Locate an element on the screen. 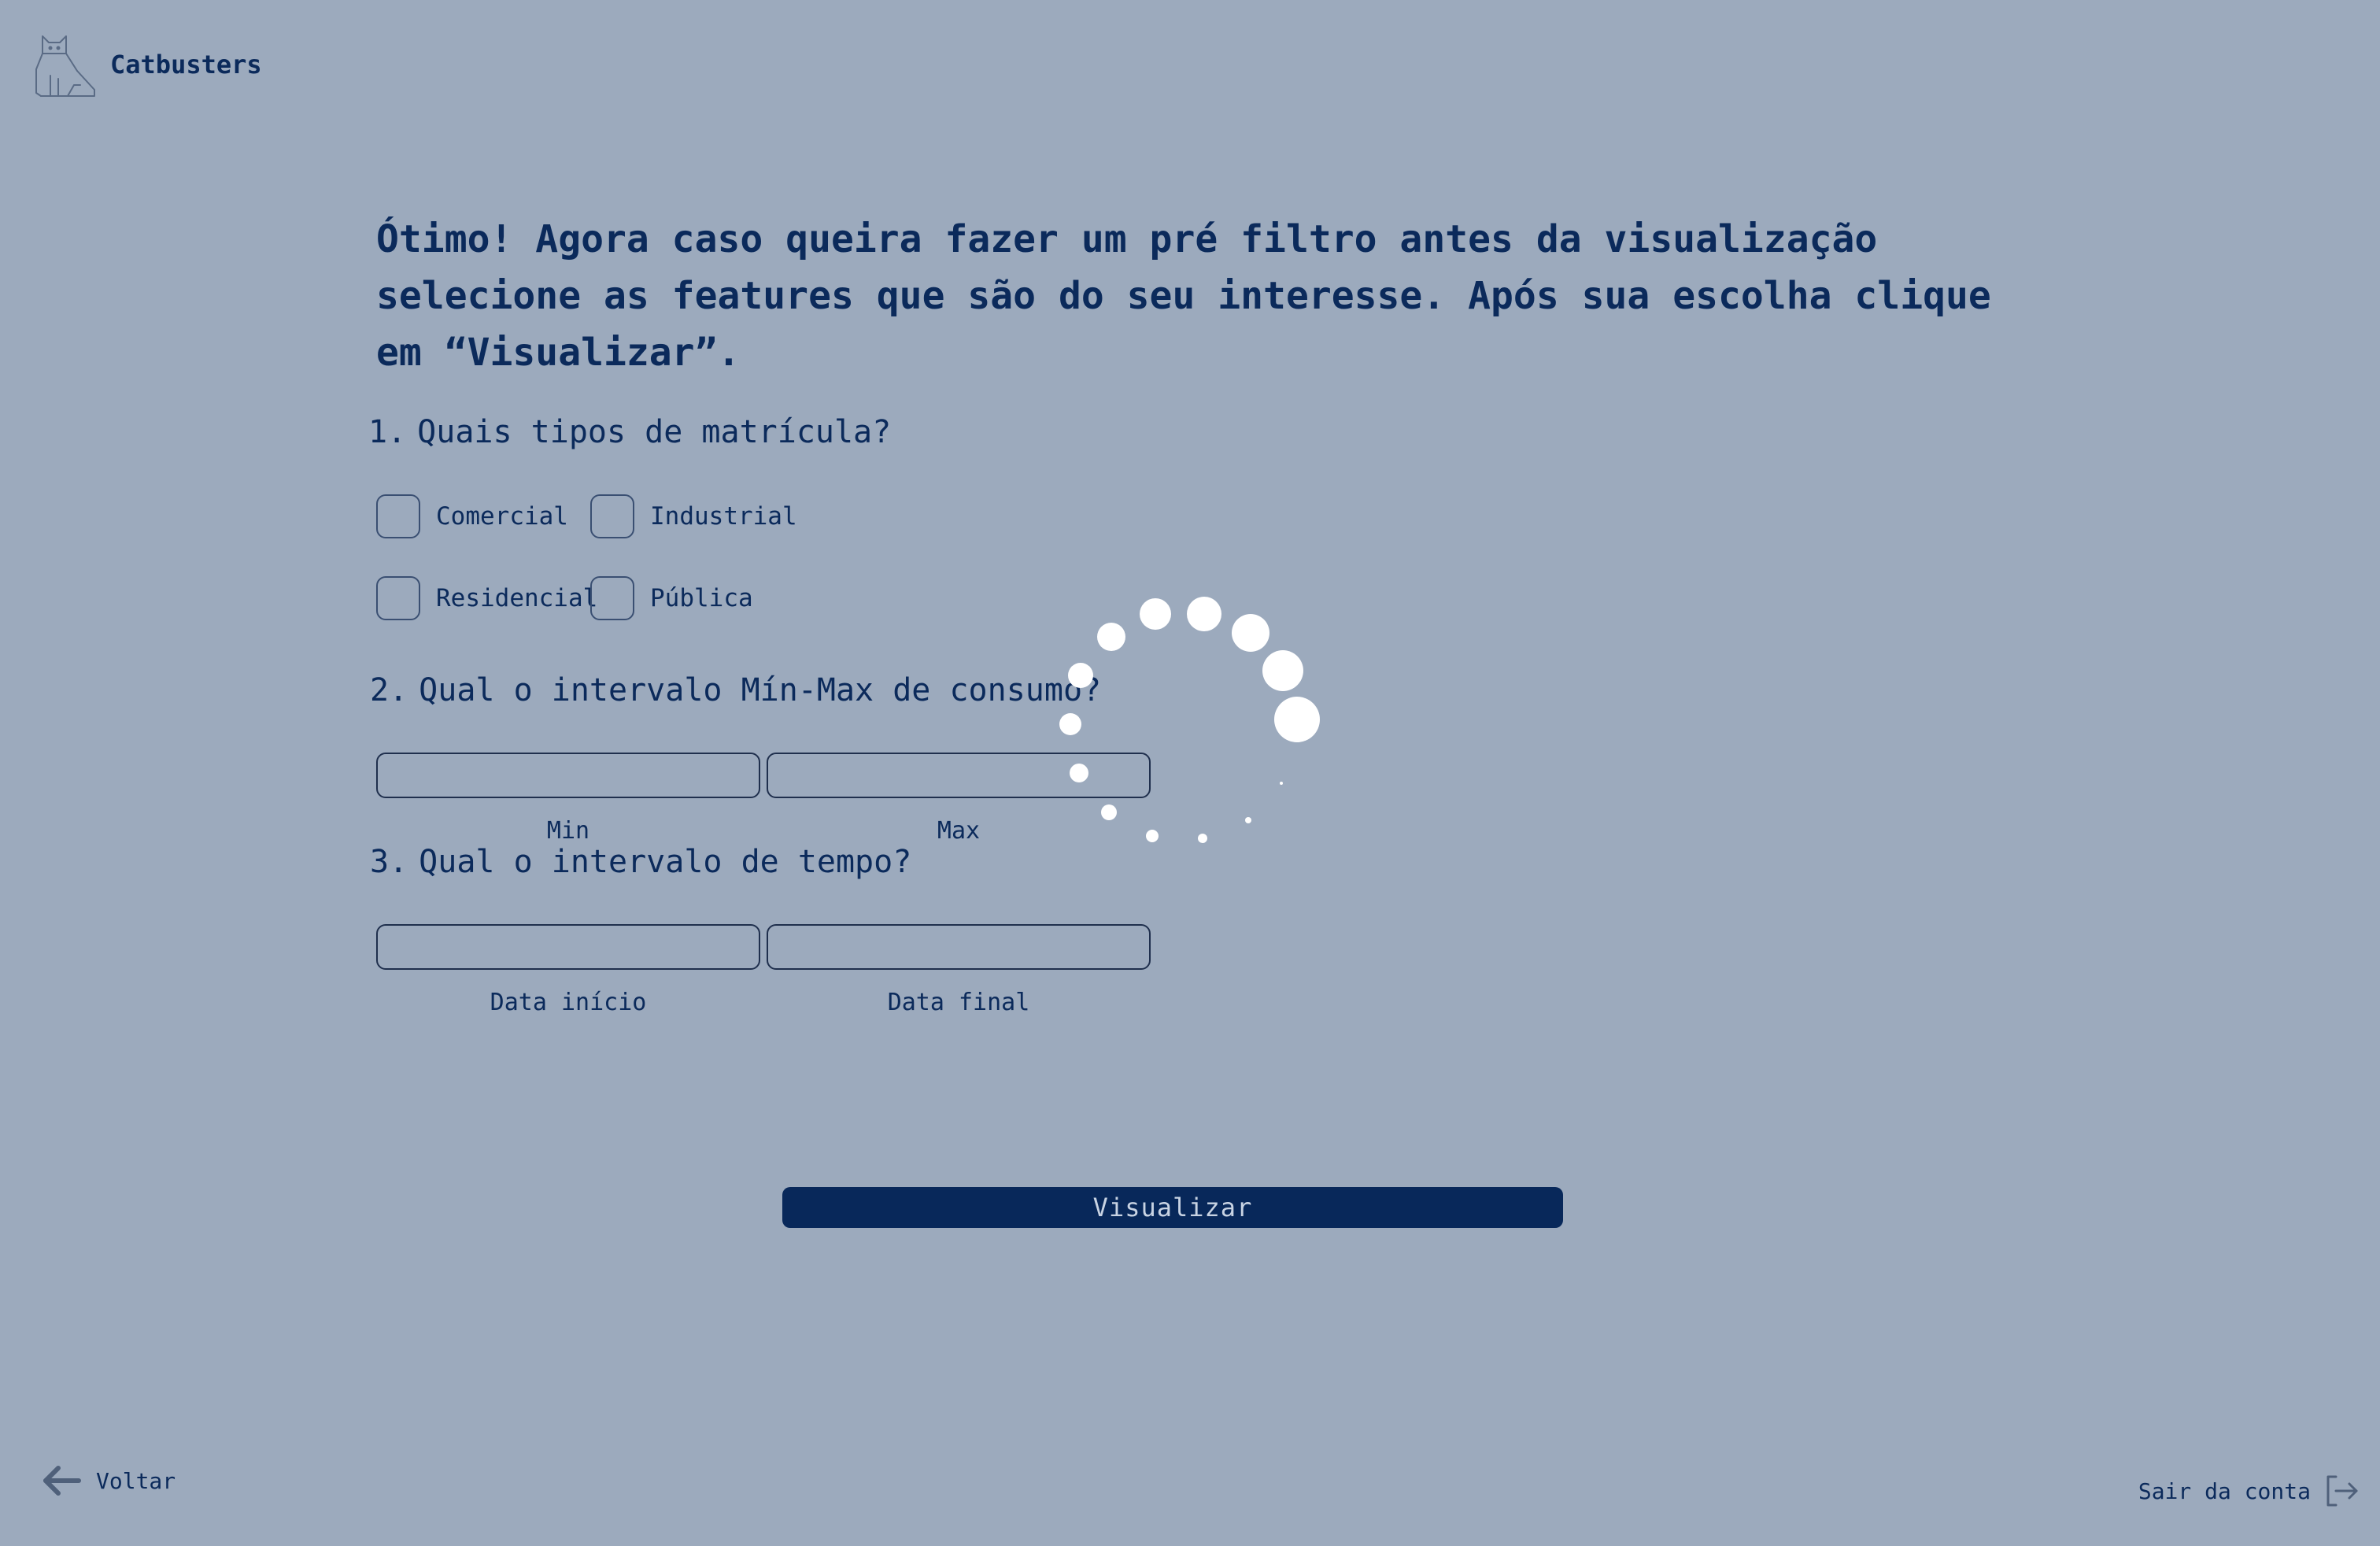 The width and height of the screenshot is (2380, 1546). end-date-input is located at coordinates (959, 947).